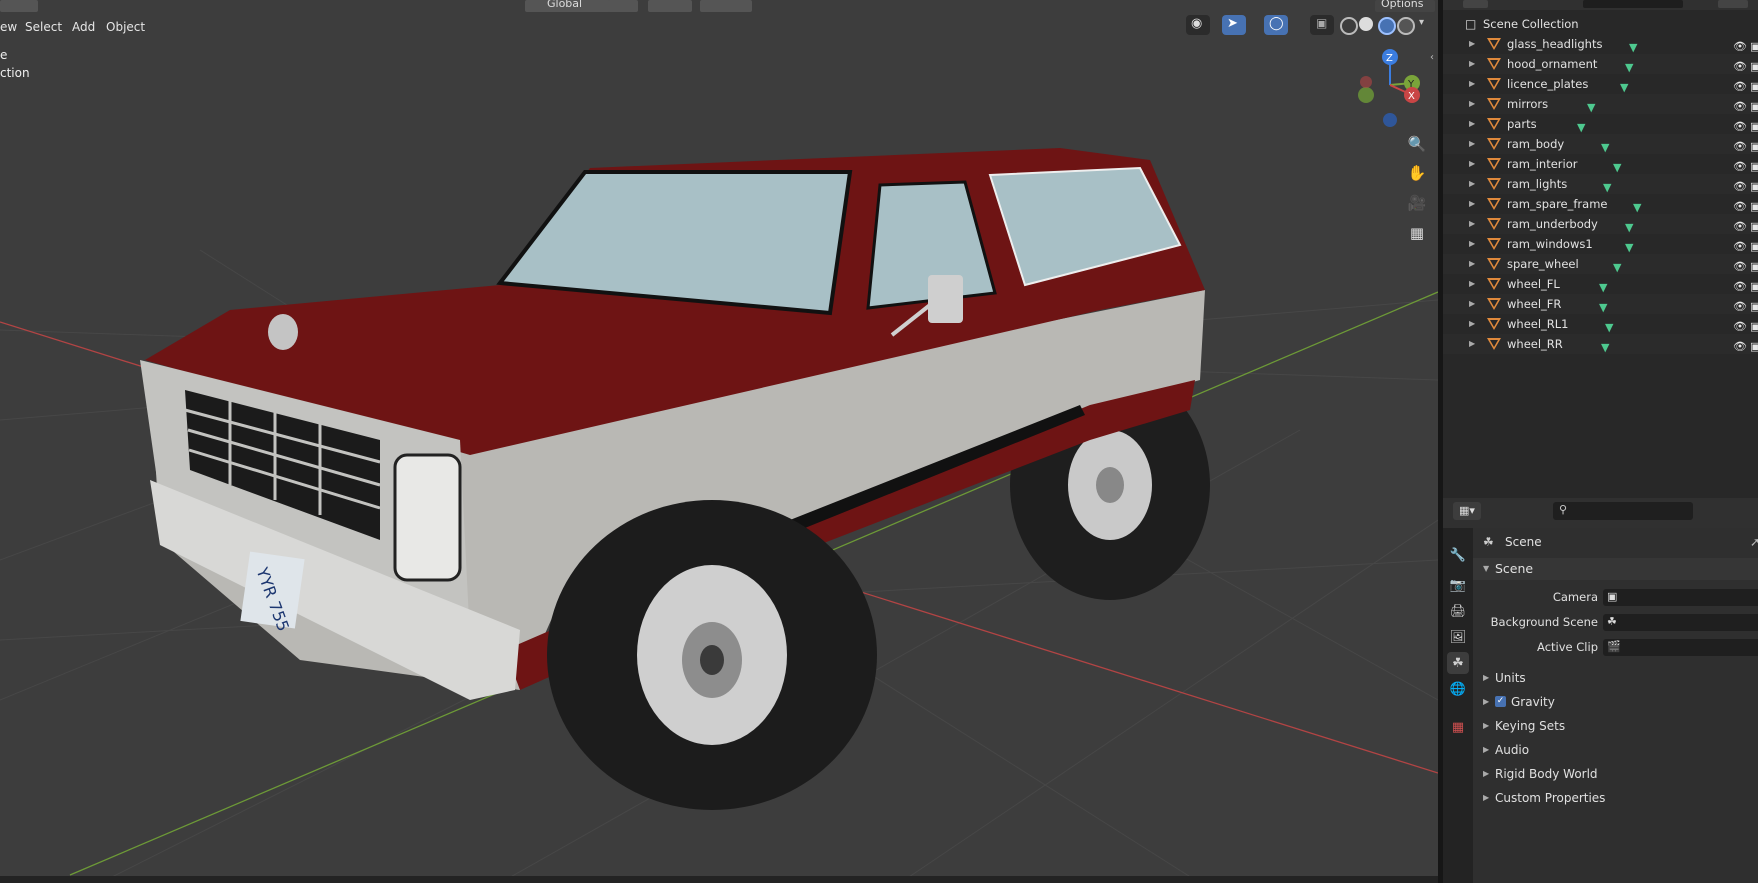  I want to click on menu-add: Add, so click(83, 27).